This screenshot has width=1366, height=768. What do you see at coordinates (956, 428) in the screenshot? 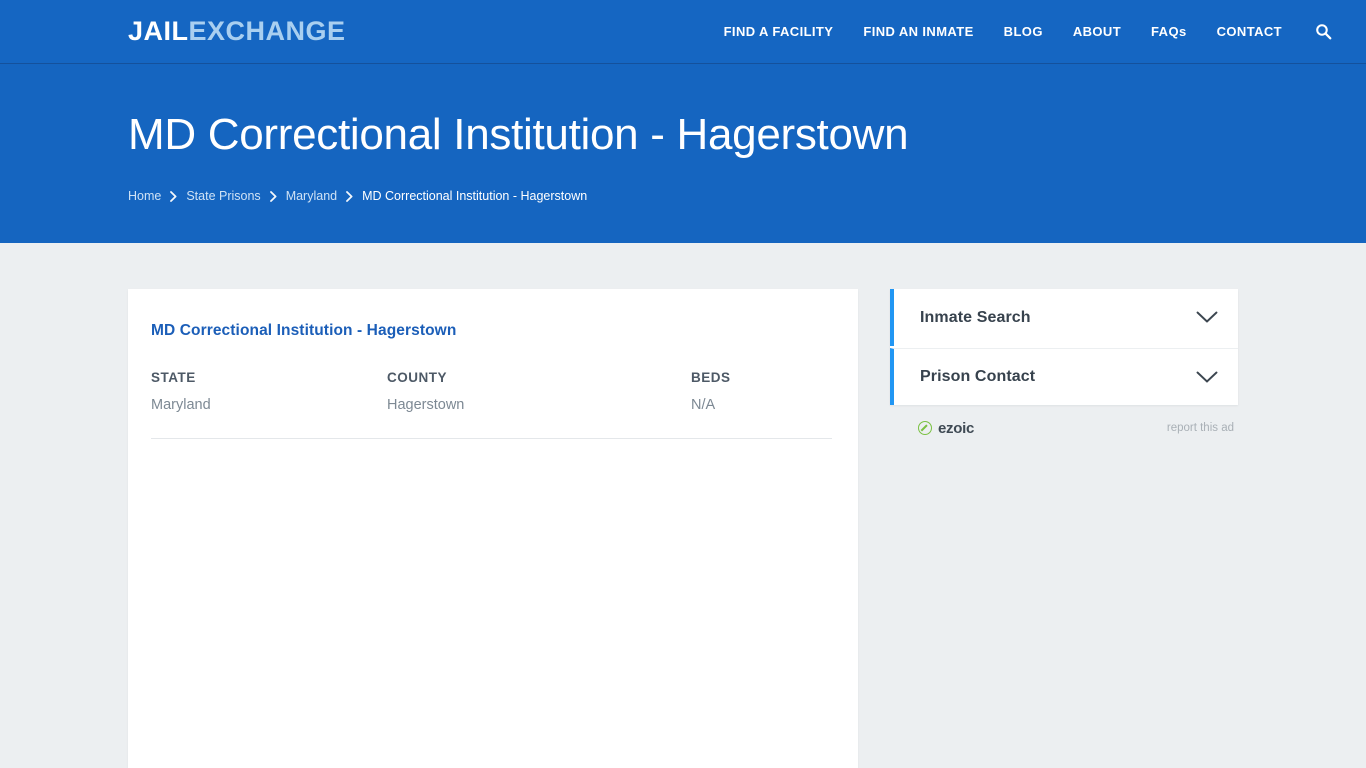
I see `ezoic-label: ezoic` at bounding box center [956, 428].